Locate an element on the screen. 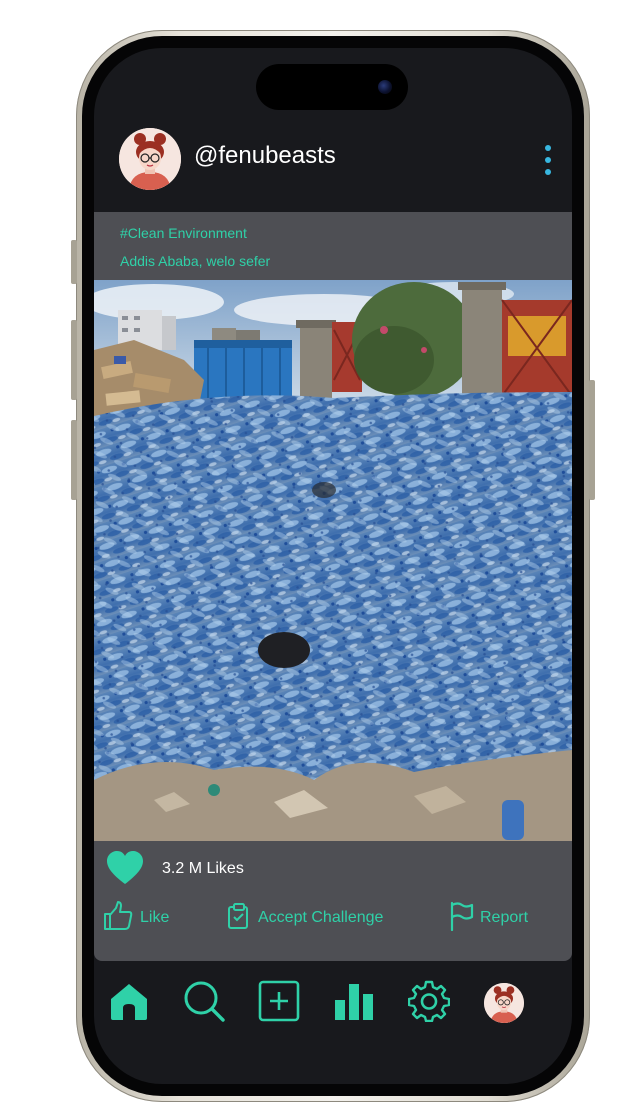  dynamic-island is located at coordinates (332, 87).